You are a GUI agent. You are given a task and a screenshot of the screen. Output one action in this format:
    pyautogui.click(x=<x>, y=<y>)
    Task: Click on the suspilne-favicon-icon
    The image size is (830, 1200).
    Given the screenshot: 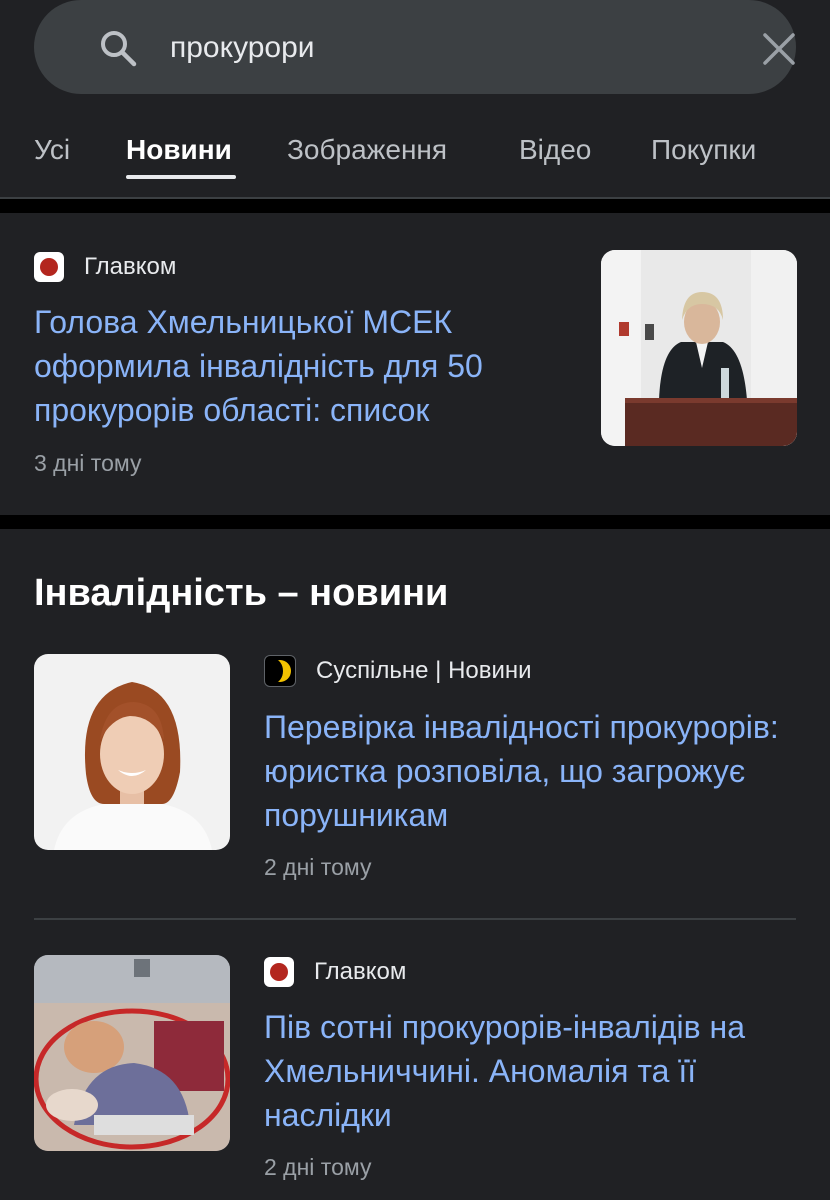 What is the action you would take?
    pyautogui.click(x=280, y=671)
    